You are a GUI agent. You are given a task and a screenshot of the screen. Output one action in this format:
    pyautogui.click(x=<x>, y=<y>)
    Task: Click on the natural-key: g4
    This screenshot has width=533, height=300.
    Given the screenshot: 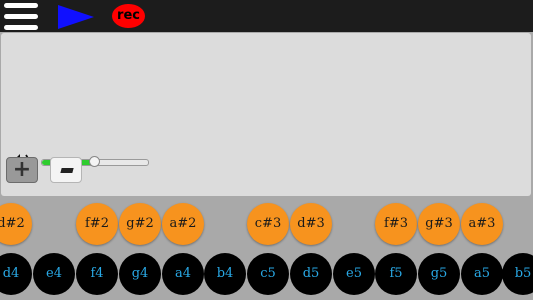 What is the action you would take?
    pyautogui.click(x=140, y=274)
    